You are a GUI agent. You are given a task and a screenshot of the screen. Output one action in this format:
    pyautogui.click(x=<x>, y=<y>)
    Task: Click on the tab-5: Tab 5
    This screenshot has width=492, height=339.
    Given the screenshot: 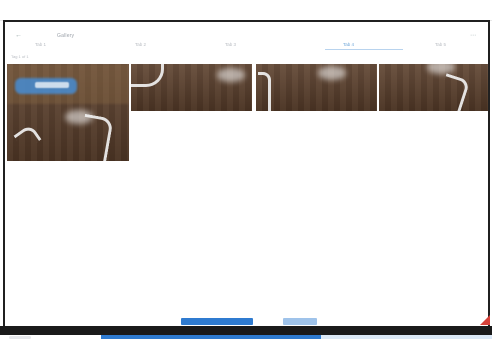 What is the action you would take?
    pyautogui.click(x=440, y=44)
    